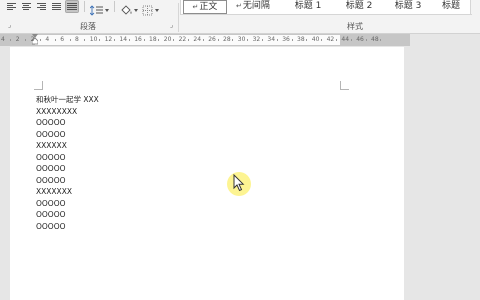  I want to click on ruler-number: 10, so click(93, 39).